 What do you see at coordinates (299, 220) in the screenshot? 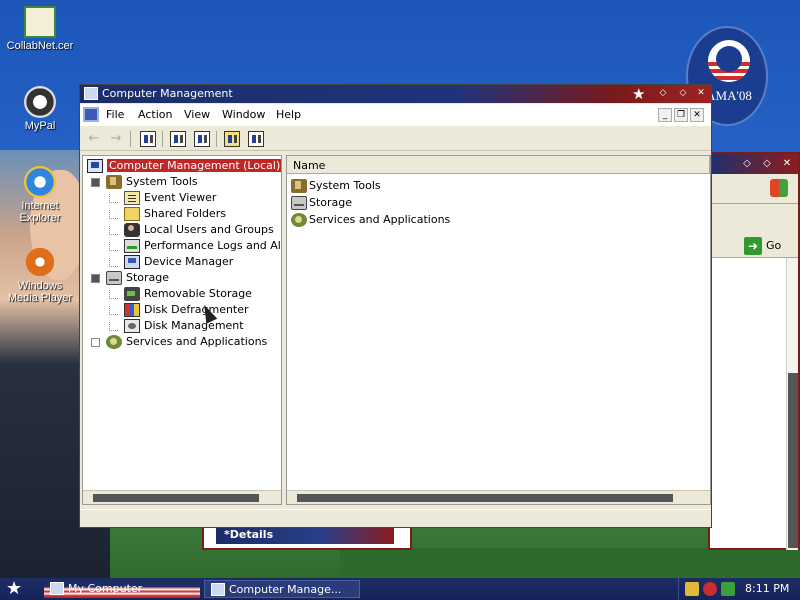
I see `services-icon` at bounding box center [299, 220].